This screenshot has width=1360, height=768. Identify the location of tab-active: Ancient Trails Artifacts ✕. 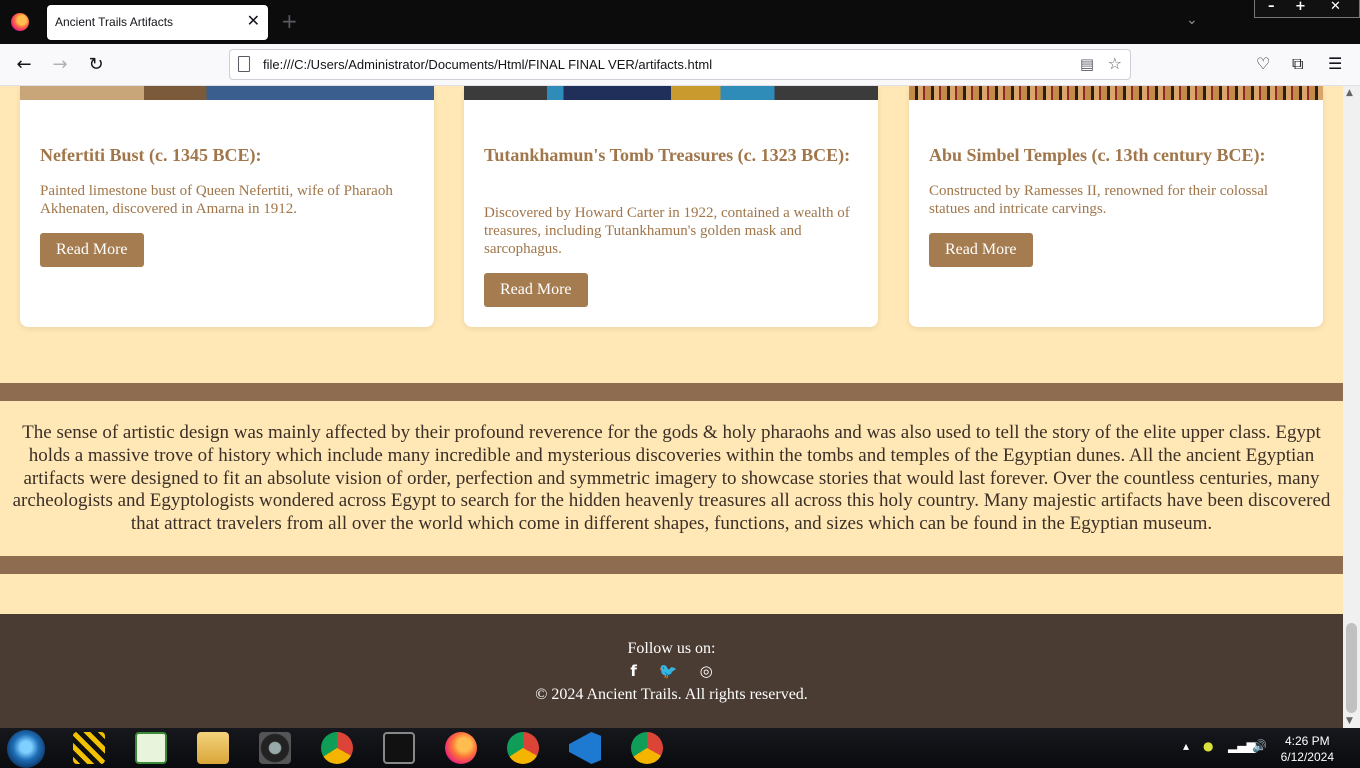
(157, 22).